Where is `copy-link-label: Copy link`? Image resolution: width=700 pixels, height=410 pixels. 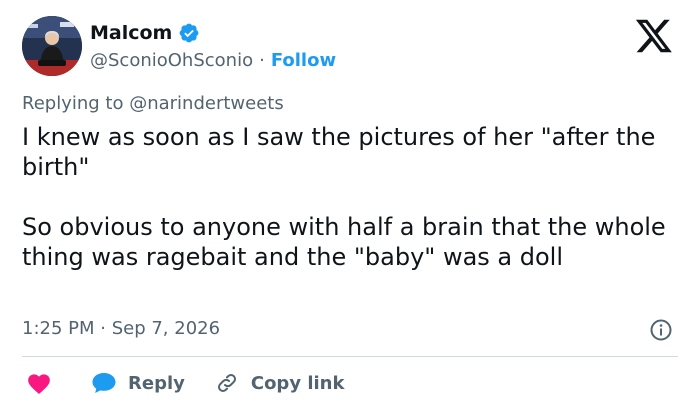 copy-link-label: Copy link is located at coordinates (297, 383).